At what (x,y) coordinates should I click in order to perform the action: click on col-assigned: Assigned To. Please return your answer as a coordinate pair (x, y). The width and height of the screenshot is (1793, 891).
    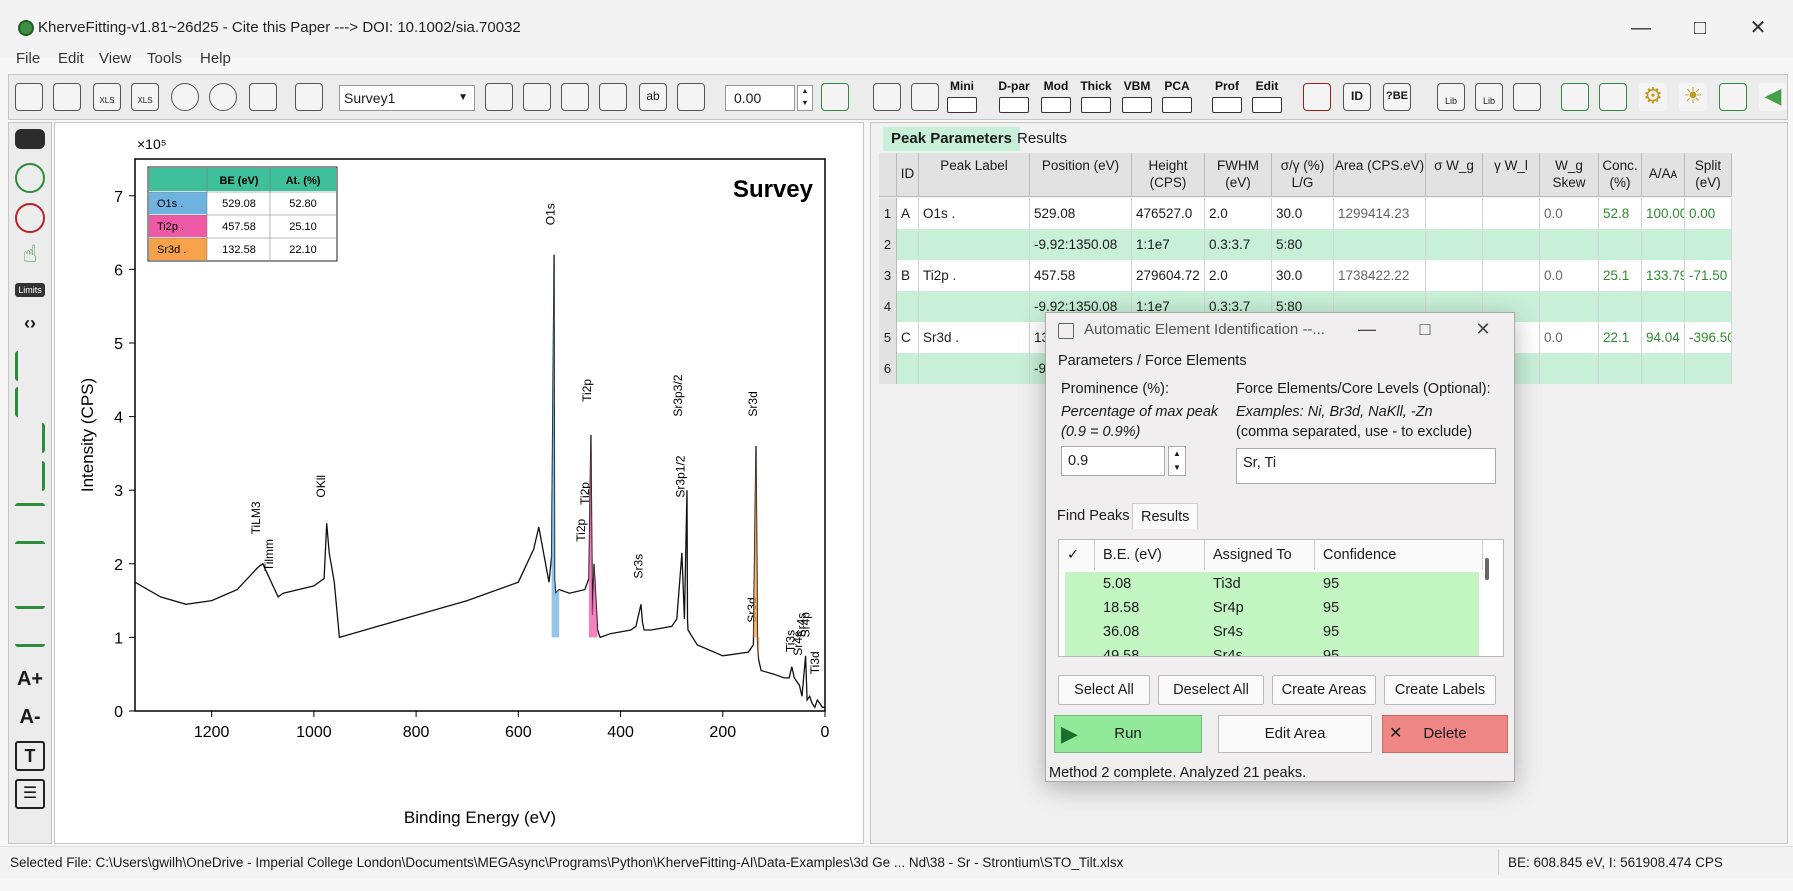
    Looking at the image, I should click on (1260, 555).